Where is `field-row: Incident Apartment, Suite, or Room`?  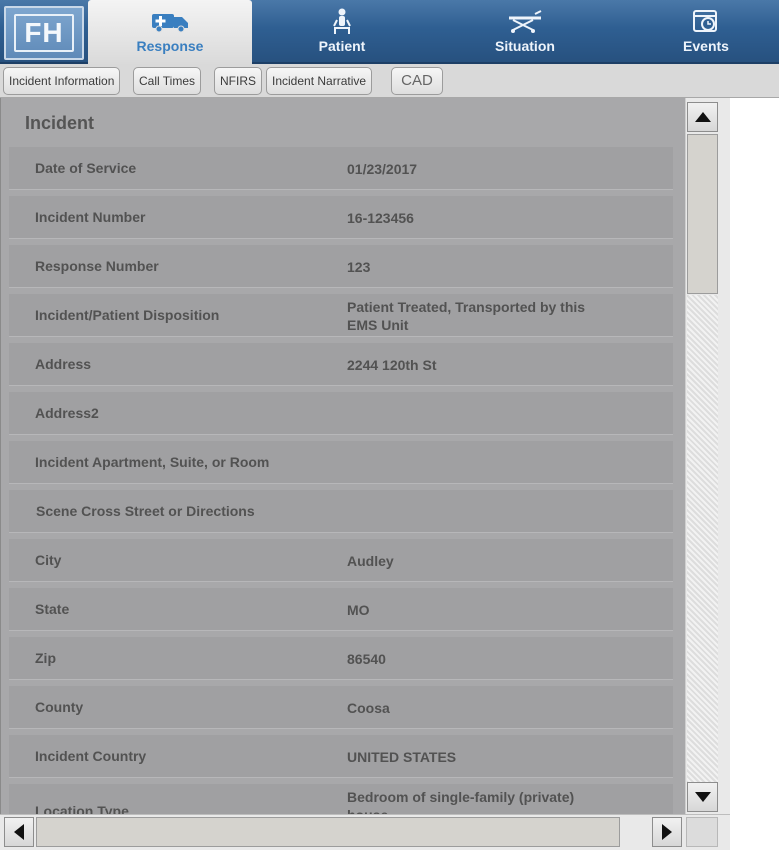 field-row: Incident Apartment, Suite, or Room is located at coordinates (341, 462).